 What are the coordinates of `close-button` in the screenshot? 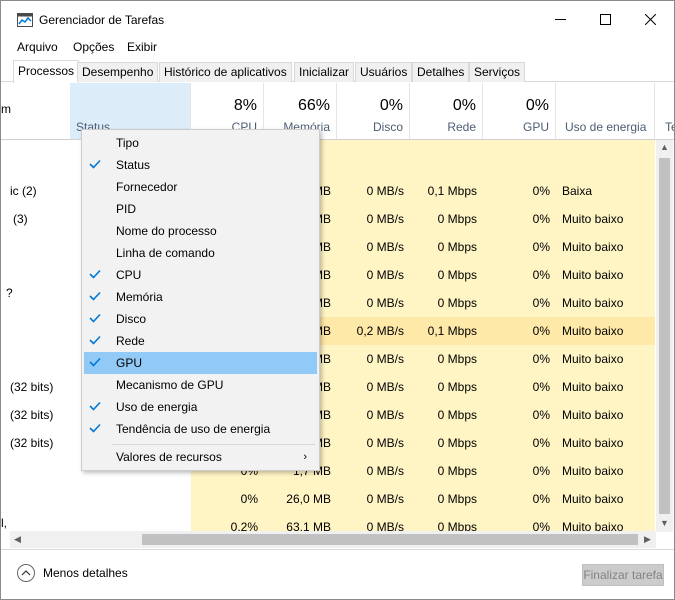 It's located at (650, 19).